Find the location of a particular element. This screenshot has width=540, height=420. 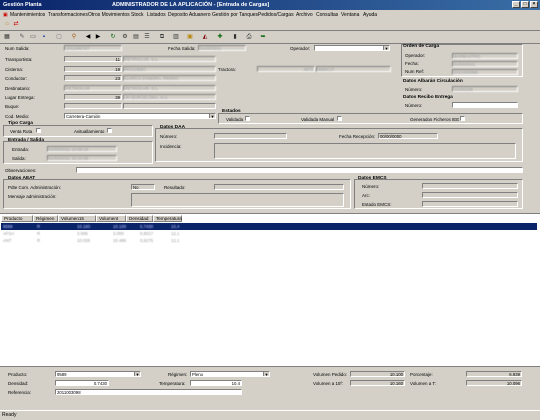

copy-icon: ⧉ is located at coordinates (162, 37).